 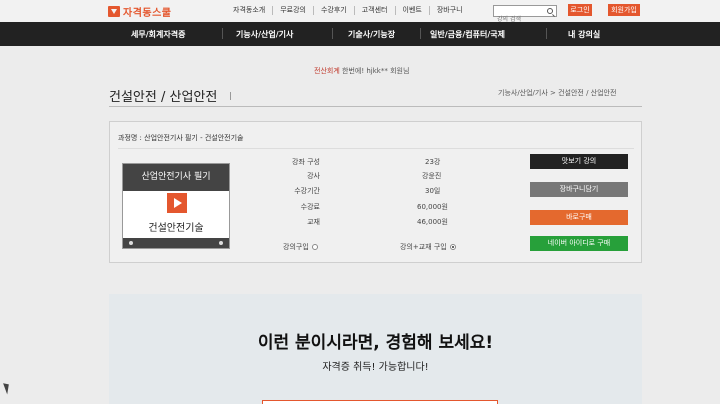 What do you see at coordinates (176, 243) in the screenshot?
I see `thumbnail-footer` at bounding box center [176, 243].